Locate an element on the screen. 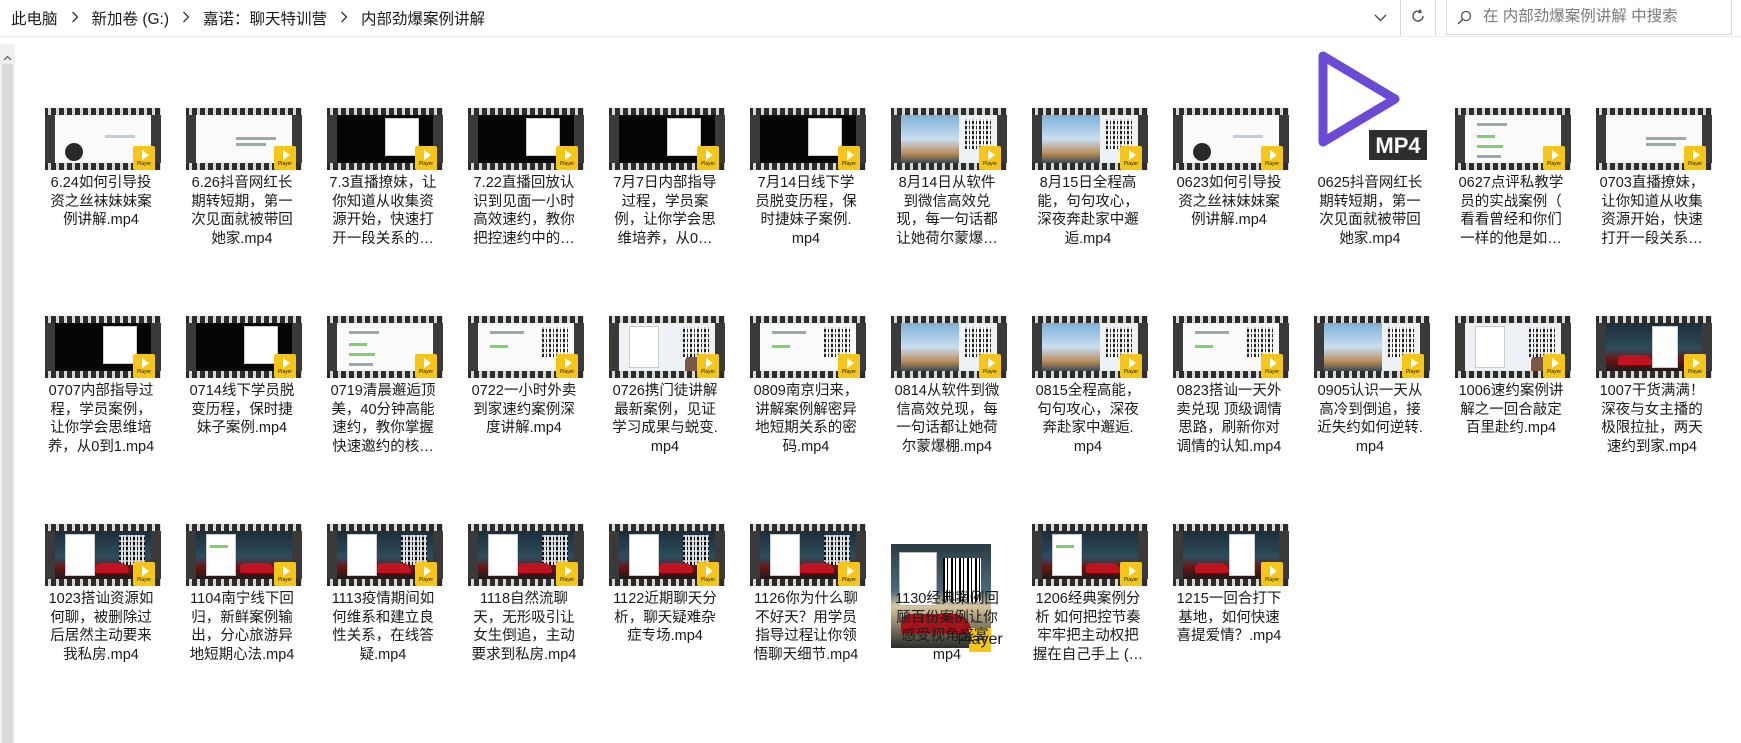 Image resolution: width=1741 pixels, height=743 pixels. file-name-label: 1126你为什么聊 不好天？用学员 指导过程让你领 悟聊天细节.mp4 is located at coordinates (806, 627).